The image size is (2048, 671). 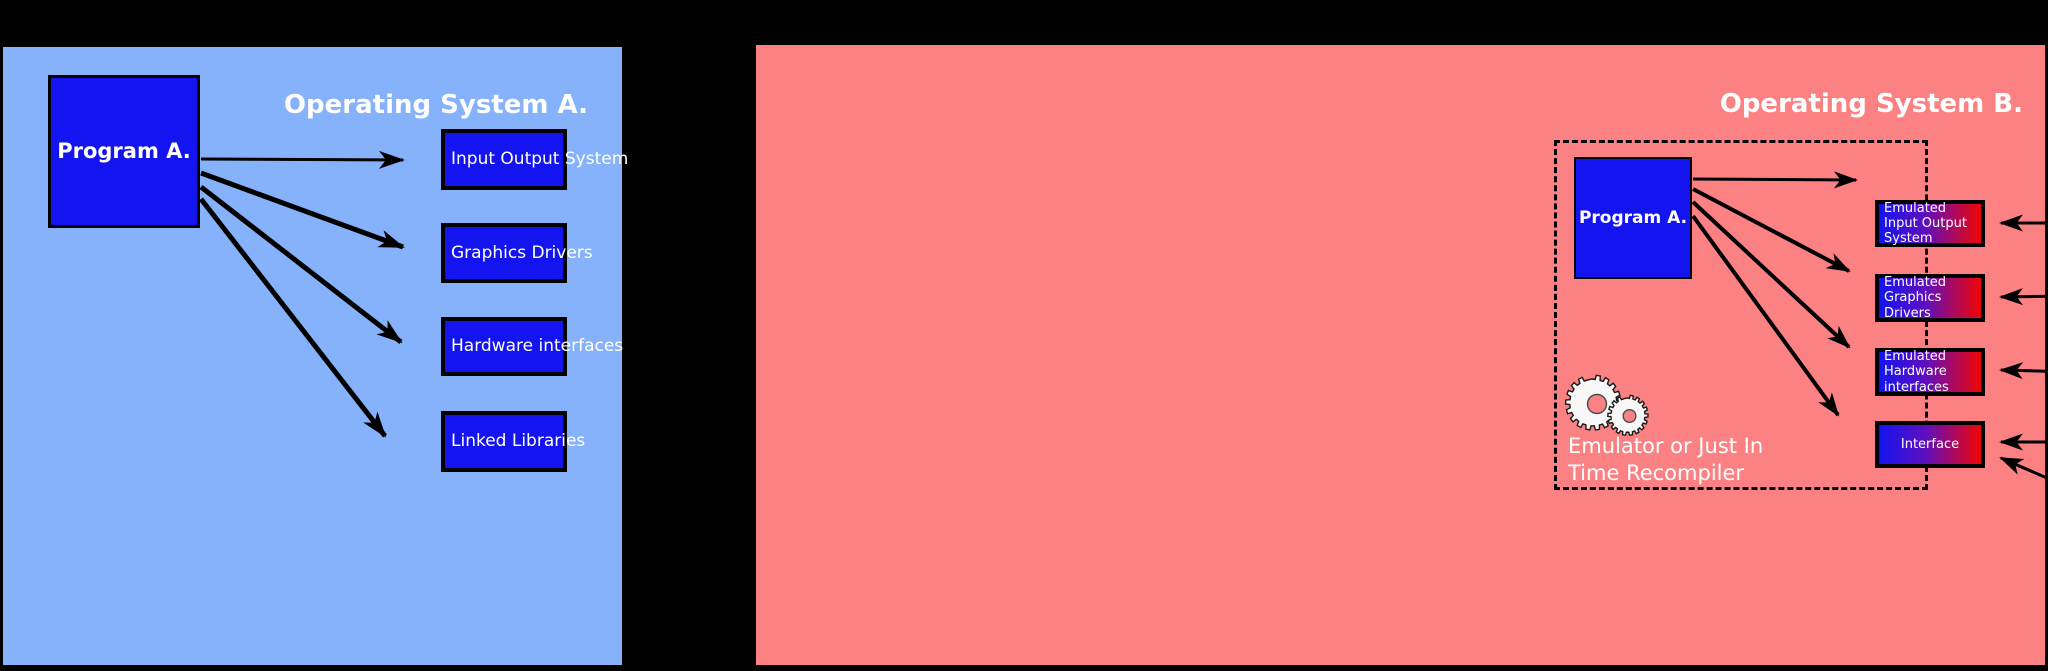 I want to click on program-a-block-right: Program A., so click(x=1633, y=218).